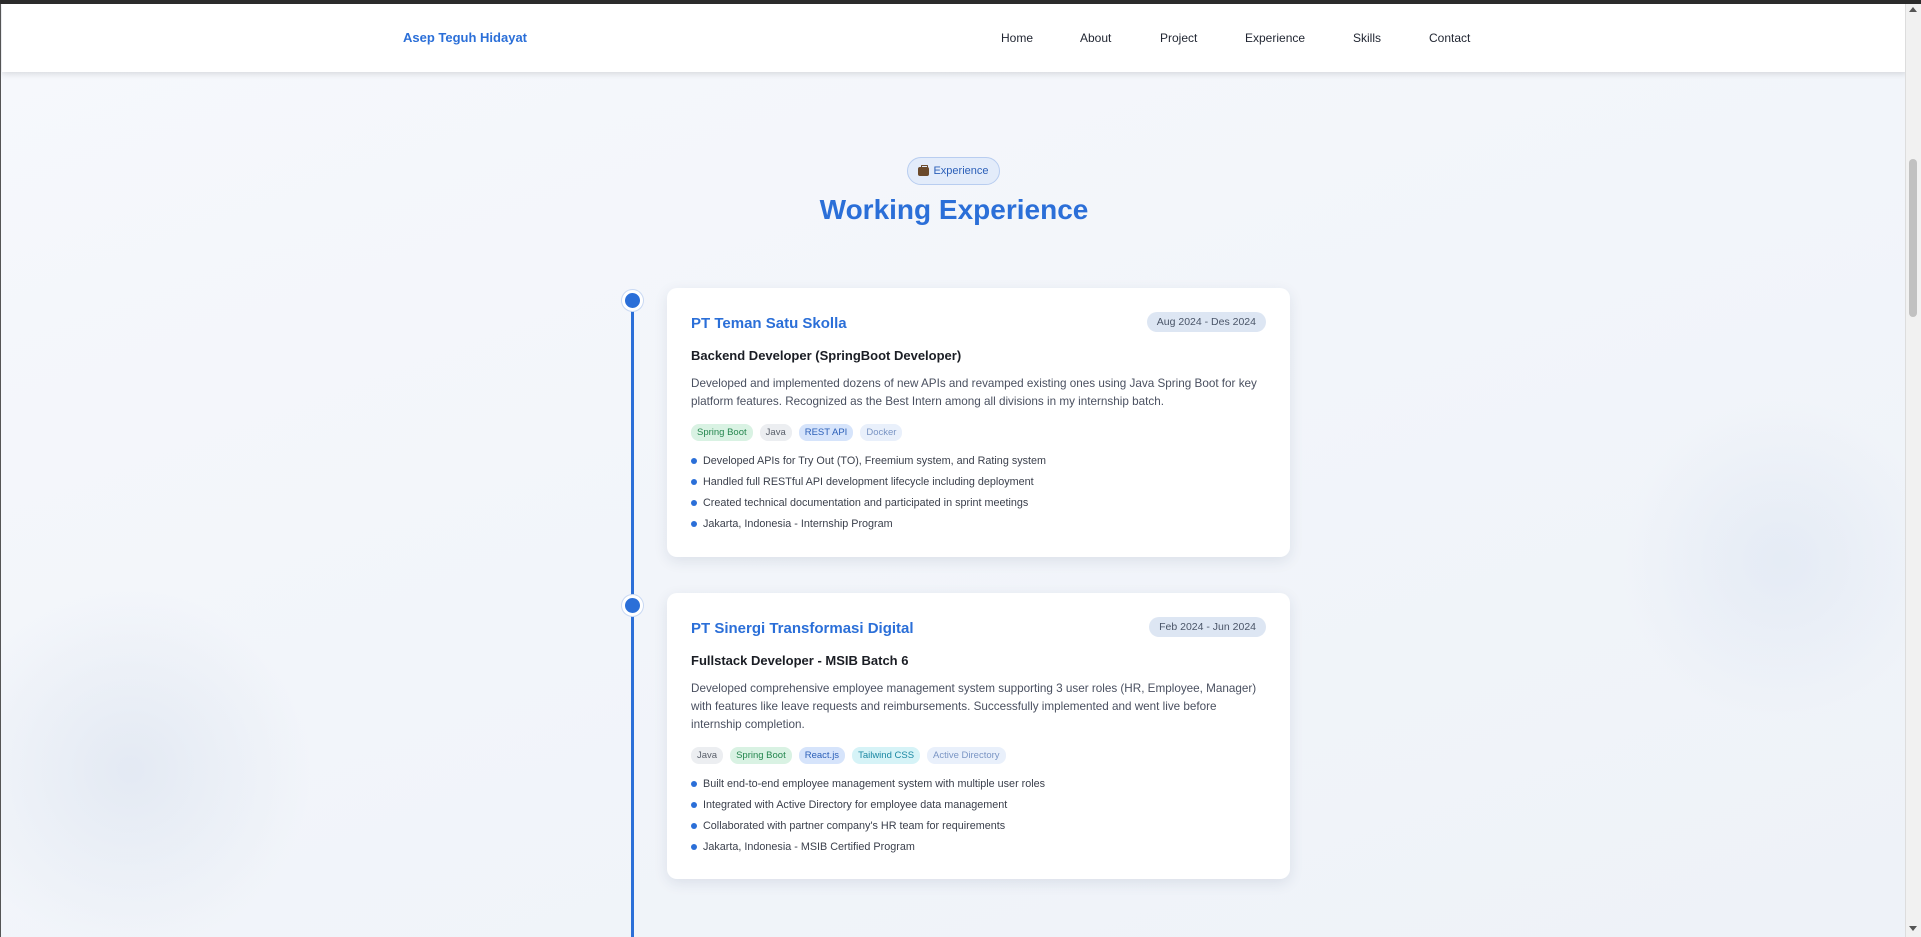  I want to click on scrollbar-thumb, so click(1913, 238).